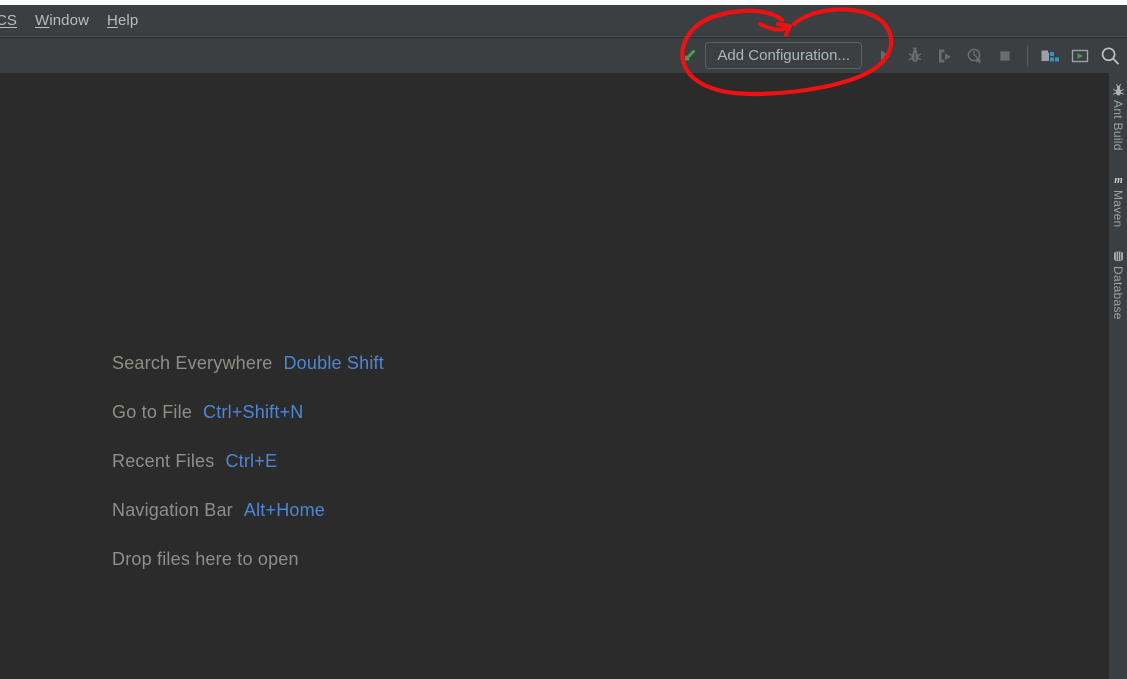 This screenshot has width=1127, height=679. I want to click on tool-window-label: Ant Build, so click(1118, 125).